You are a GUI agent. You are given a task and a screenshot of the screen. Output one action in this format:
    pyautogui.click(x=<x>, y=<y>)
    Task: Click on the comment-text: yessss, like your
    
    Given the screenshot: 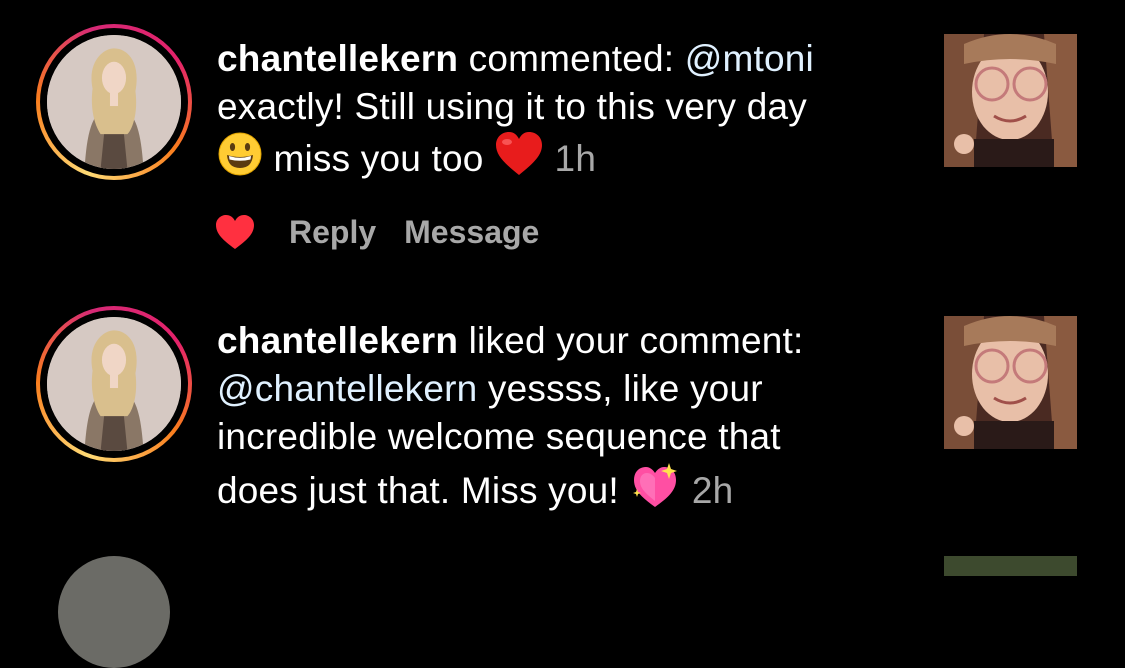 What is the action you would take?
    pyautogui.click(x=620, y=388)
    